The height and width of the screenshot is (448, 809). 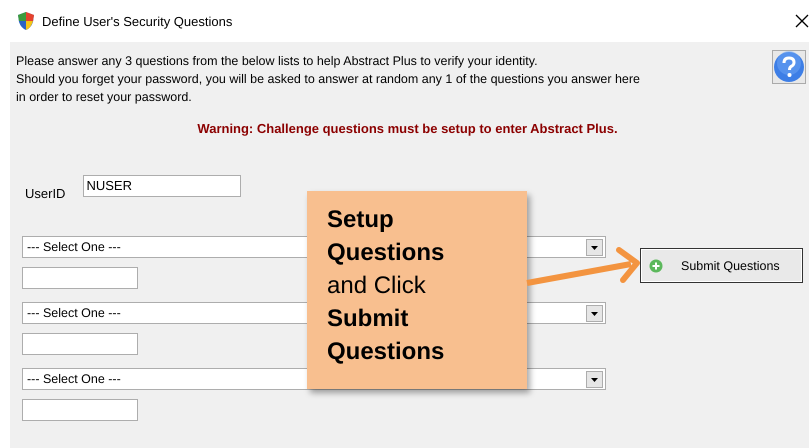 What do you see at coordinates (277, 61) in the screenshot?
I see `instruction-text: Please answer any 3 questions from the below lists to help Abstract Plus to verify your identity.` at bounding box center [277, 61].